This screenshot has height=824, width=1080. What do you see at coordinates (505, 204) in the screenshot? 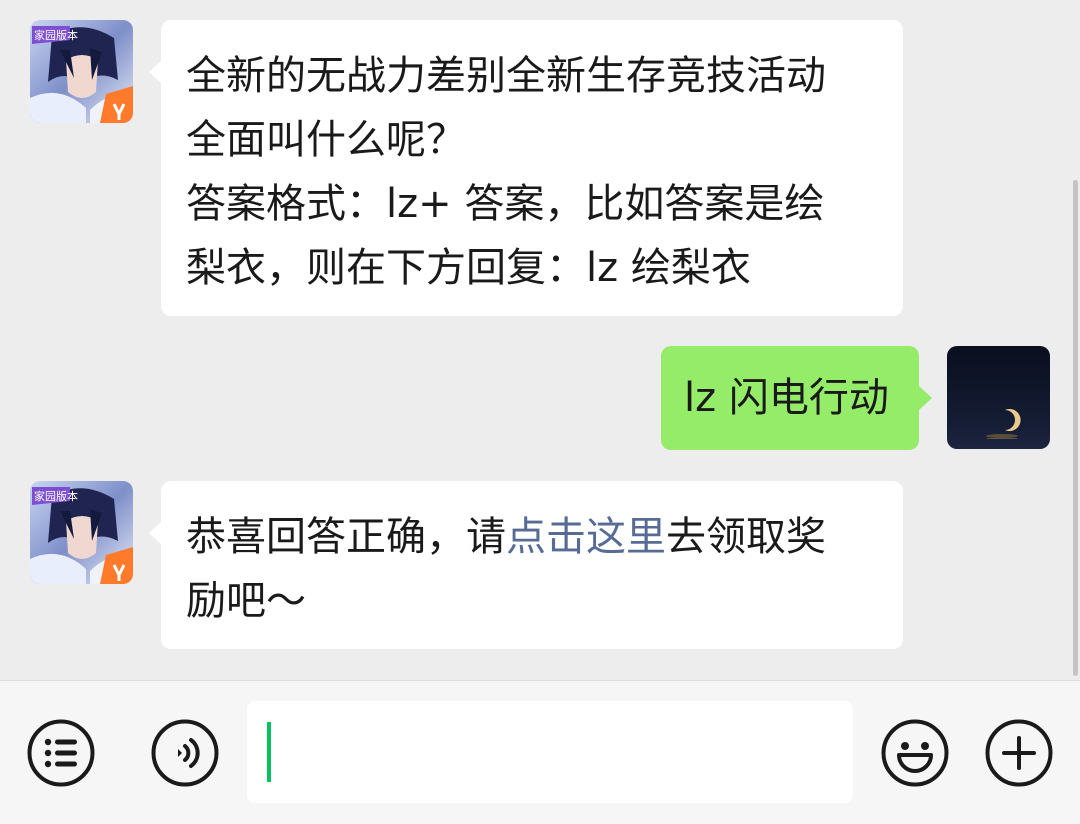
I see `message-text-line: 答案格式：lz+ 答案，比如答案是绘` at bounding box center [505, 204].